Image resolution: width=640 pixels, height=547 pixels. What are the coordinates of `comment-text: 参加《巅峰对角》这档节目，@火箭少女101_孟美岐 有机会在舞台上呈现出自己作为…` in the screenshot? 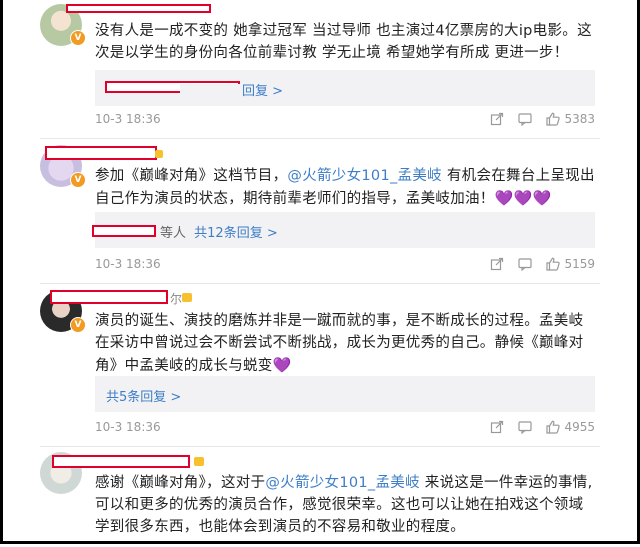 It's located at (345, 187).